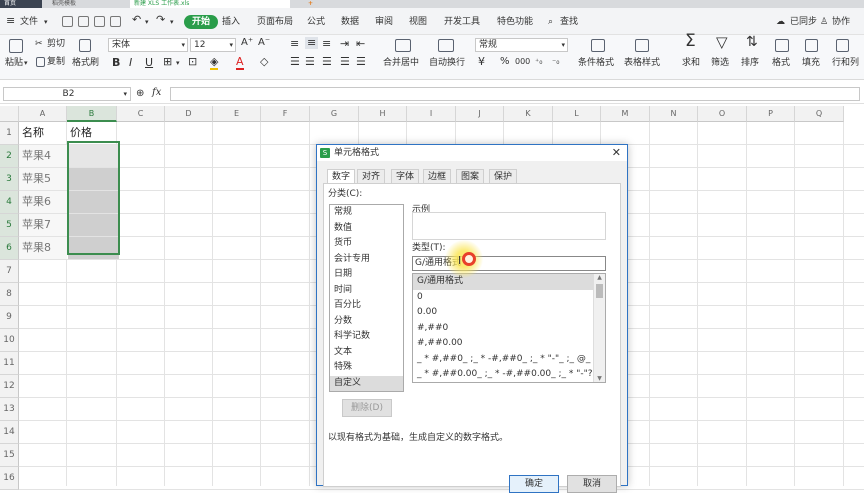 The height and width of the screenshot is (493, 864). What do you see at coordinates (9, 455) in the screenshot?
I see `row-header-15: 15` at bounding box center [9, 455].